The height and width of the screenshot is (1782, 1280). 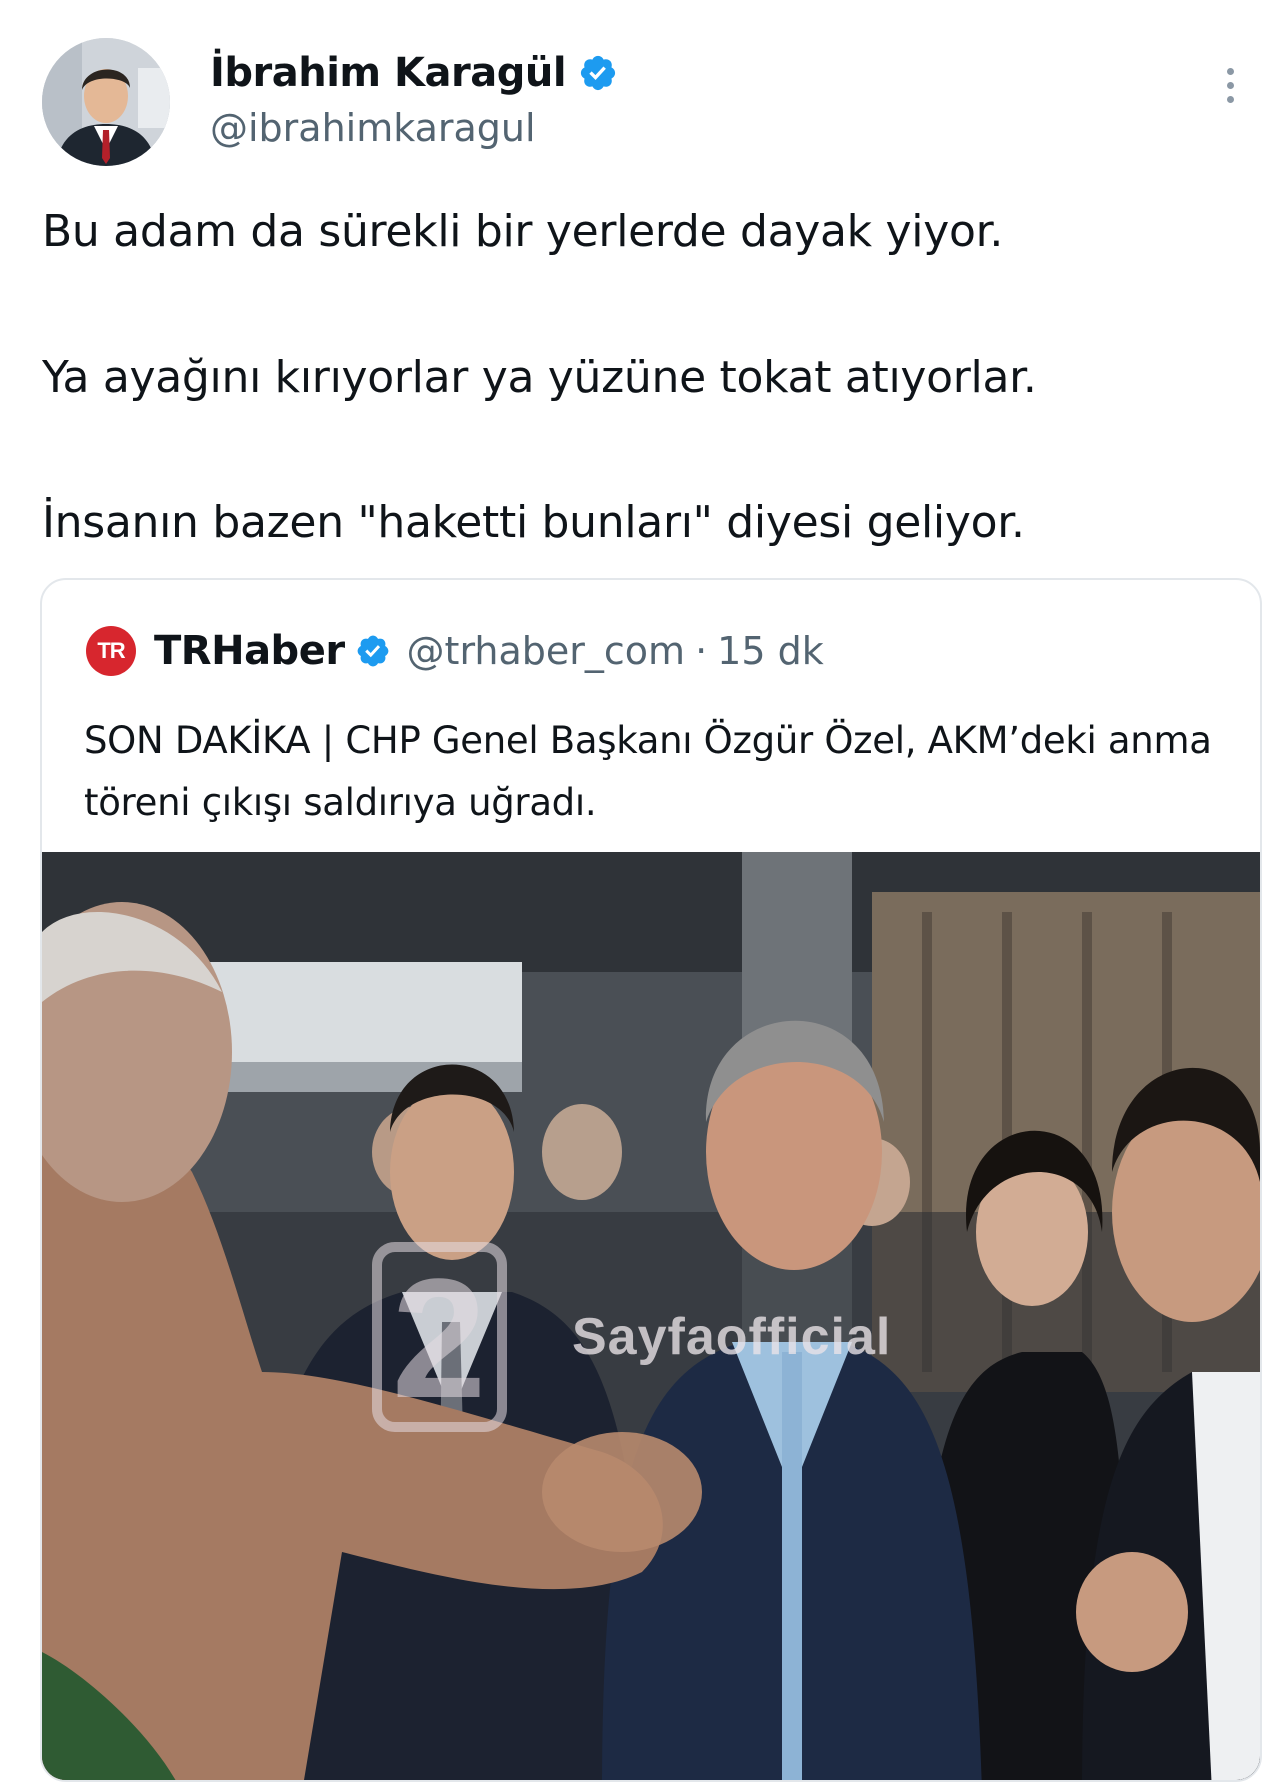 What do you see at coordinates (373, 128) in the screenshot?
I see `author-handle: @ibrahimkaragul` at bounding box center [373, 128].